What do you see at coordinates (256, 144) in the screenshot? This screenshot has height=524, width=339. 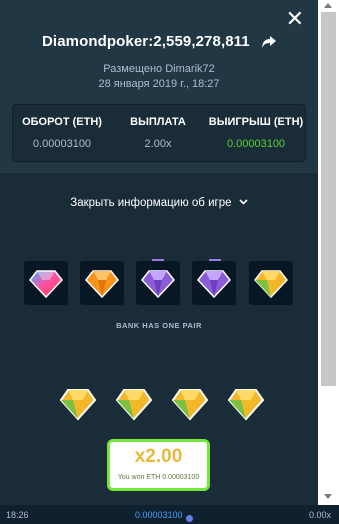 I see `win-value: 0.00003100` at bounding box center [256, 144].